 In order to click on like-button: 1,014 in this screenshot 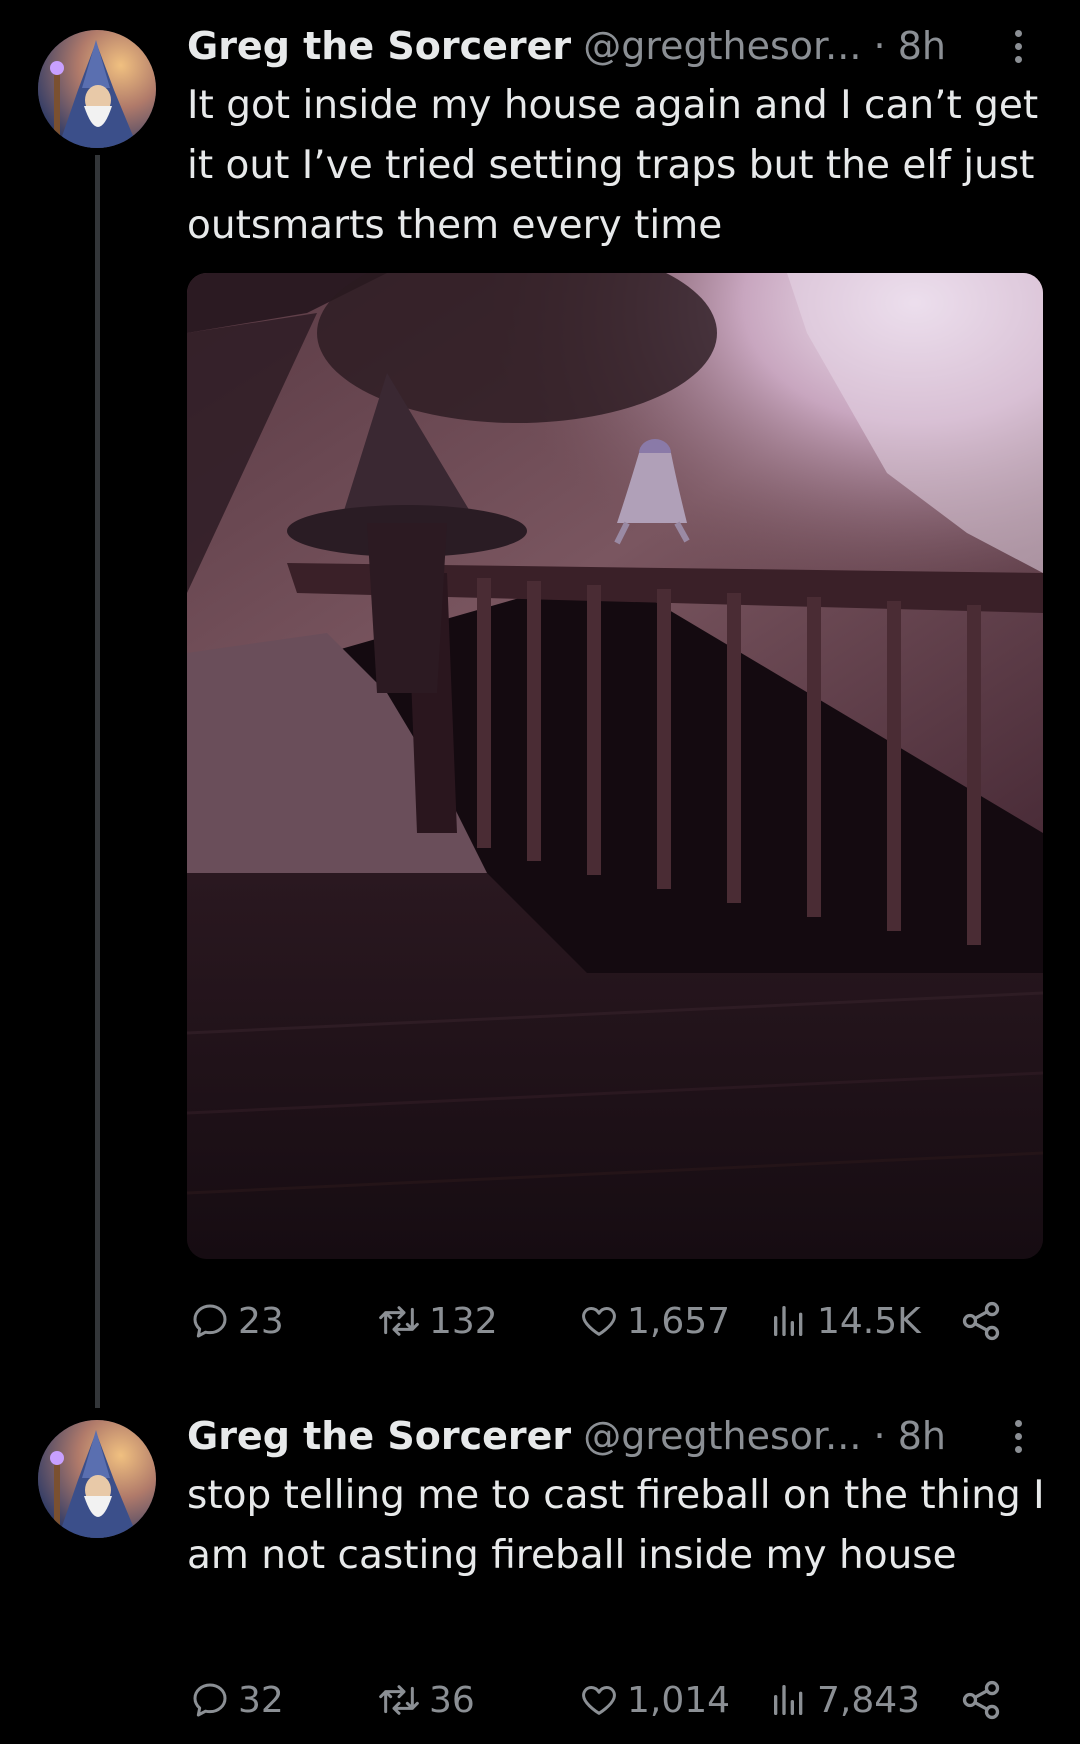, I will do `click(654, 1700)`.